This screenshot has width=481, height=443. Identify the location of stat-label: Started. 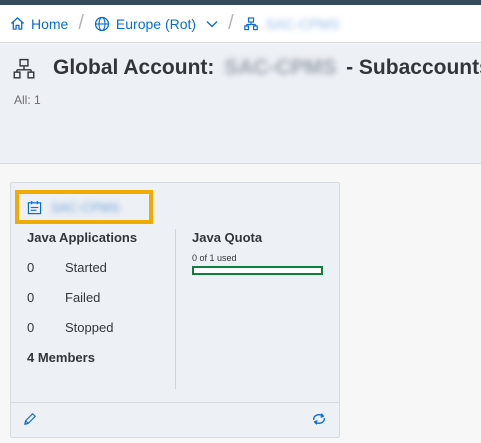
(86, 267).